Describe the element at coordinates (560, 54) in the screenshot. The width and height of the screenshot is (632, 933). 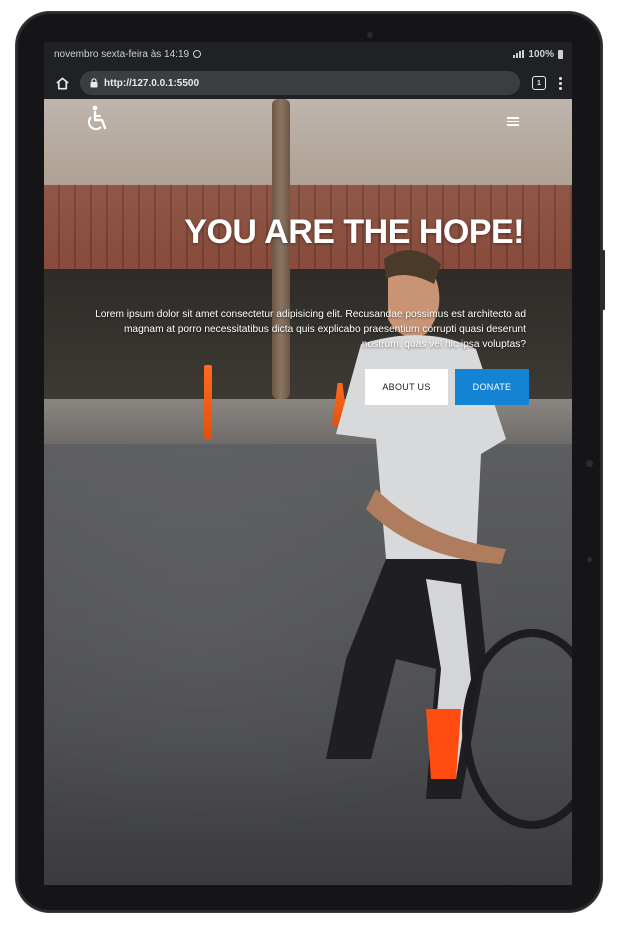
I see `battery-icon` at that location.